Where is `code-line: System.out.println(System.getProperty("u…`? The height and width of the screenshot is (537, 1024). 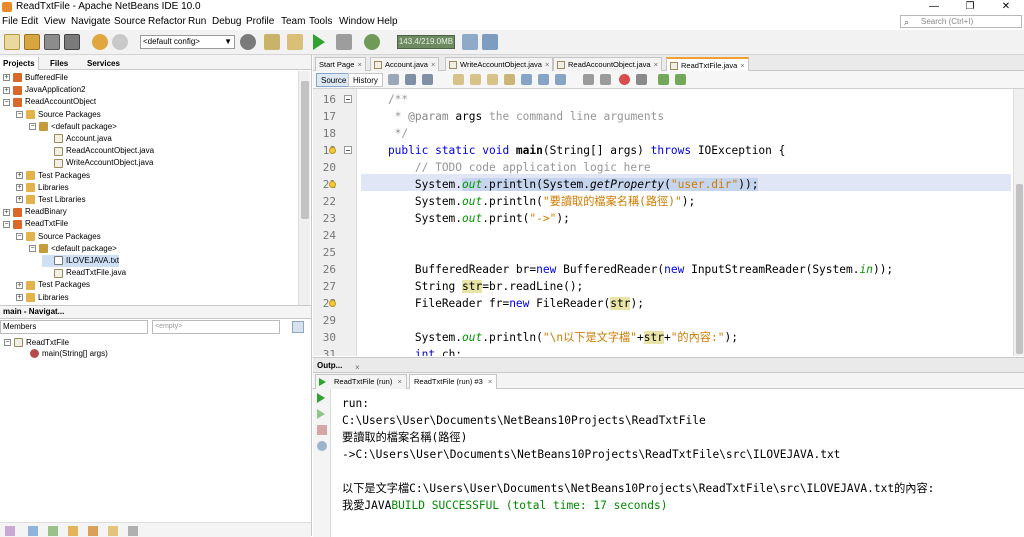 code-line: System.out.println(System.getProperty("u… is located at coordinates (560, 184).